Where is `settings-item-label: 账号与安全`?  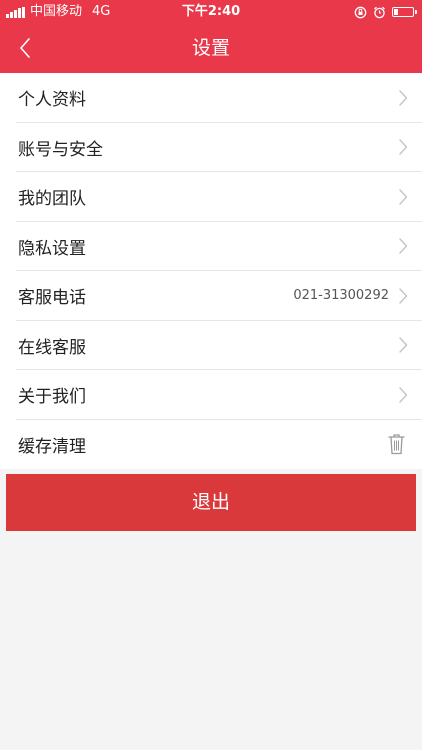 settings-item-label: 账号与安全 is located at coordinates (60, 149).